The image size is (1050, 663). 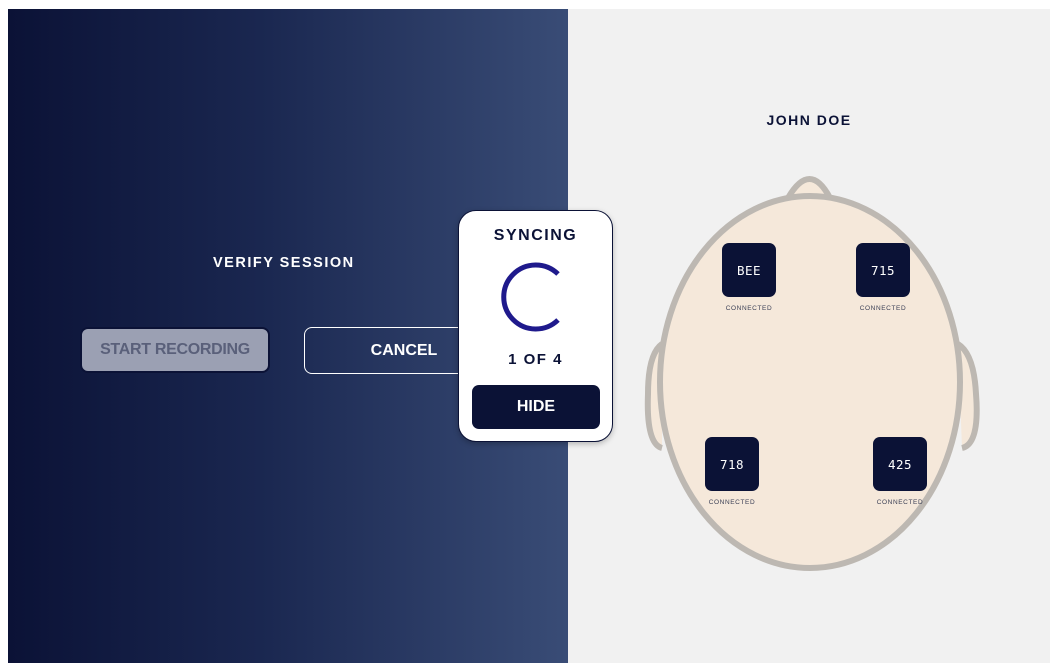 What do you see at coordinates (536, 407) in the screenshot?
I see `hide-button: HIDE` at bounding box center [536, 407].